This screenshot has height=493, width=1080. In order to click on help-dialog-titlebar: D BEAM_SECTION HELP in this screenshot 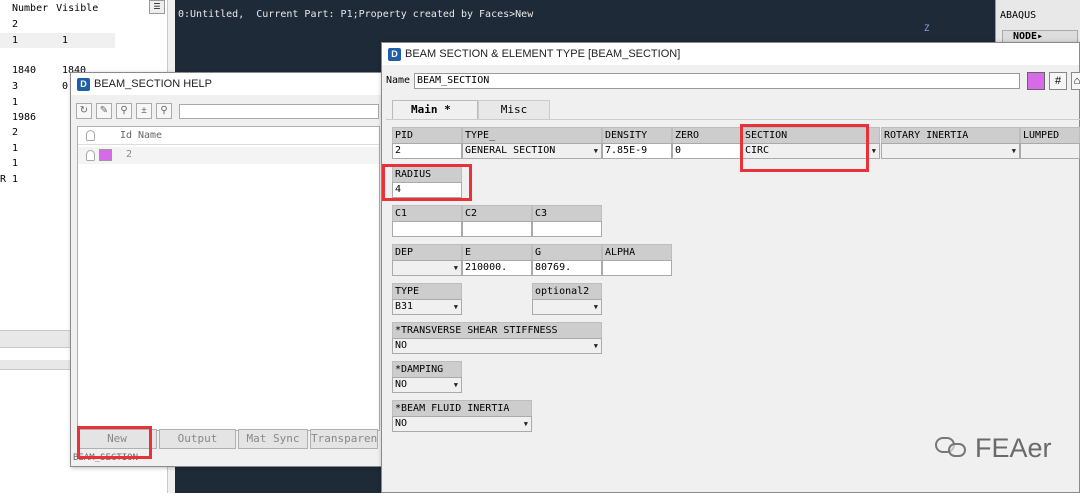, I will do `click(227, 84)`.